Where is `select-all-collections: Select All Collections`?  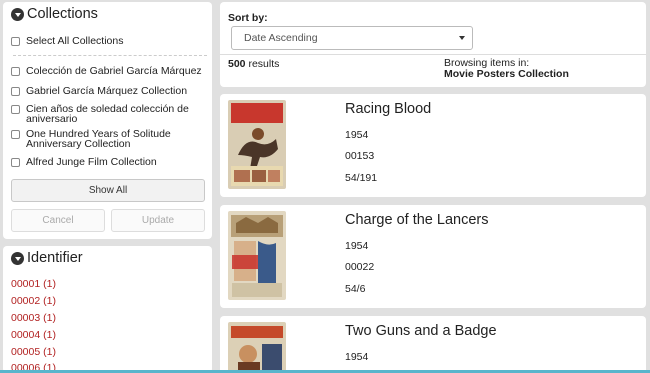
select-all-collections: Select All Collections is located at coordinates (67, 41).